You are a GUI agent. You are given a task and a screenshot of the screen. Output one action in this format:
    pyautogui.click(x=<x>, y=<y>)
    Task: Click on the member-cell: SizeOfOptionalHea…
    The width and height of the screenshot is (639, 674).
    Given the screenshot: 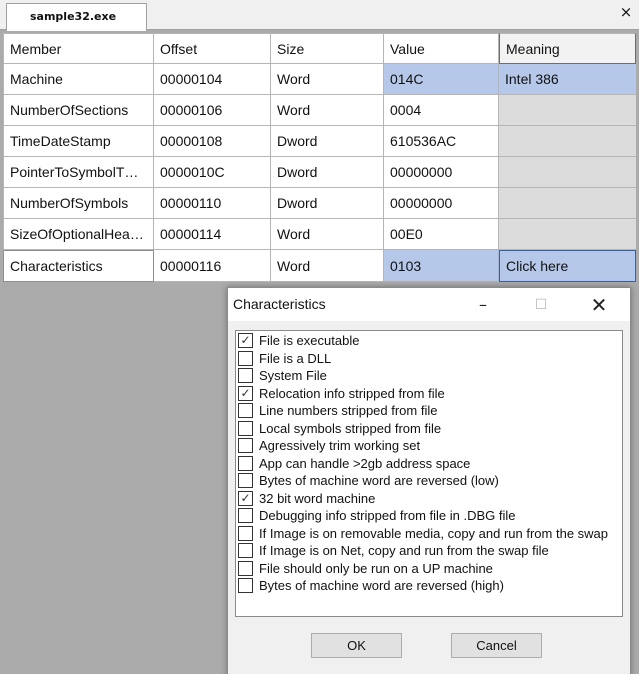 What is the action you would take?
    pyautogui.click(x=78, y=234)
    